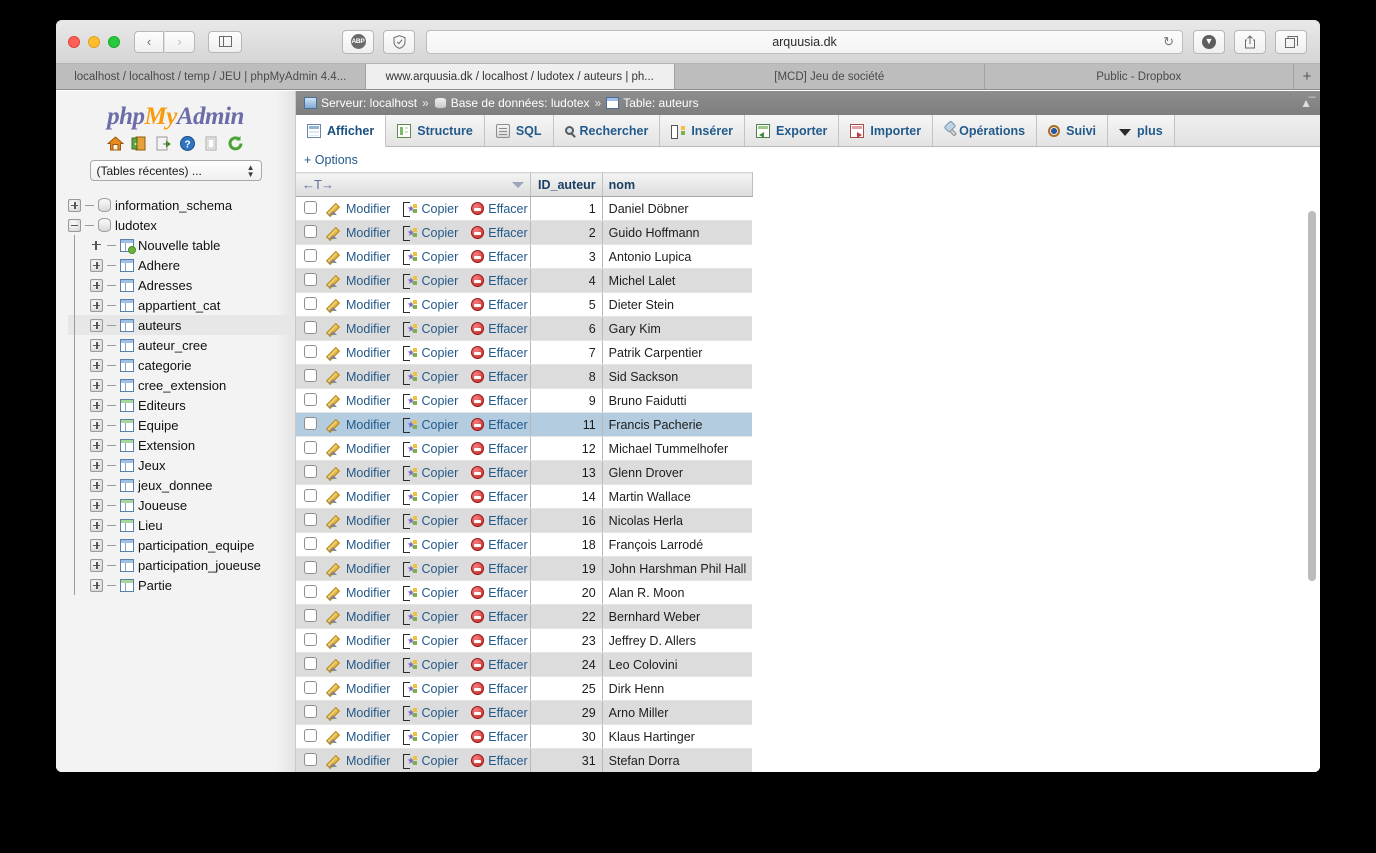 Image resolution: width=1376 pixels, height=853 pixels. Describe the element at coordinates (524, 256) in the screenshot. I see `table-row: Modifier Copier Effacer 3 Antonio Lupica` at that location.